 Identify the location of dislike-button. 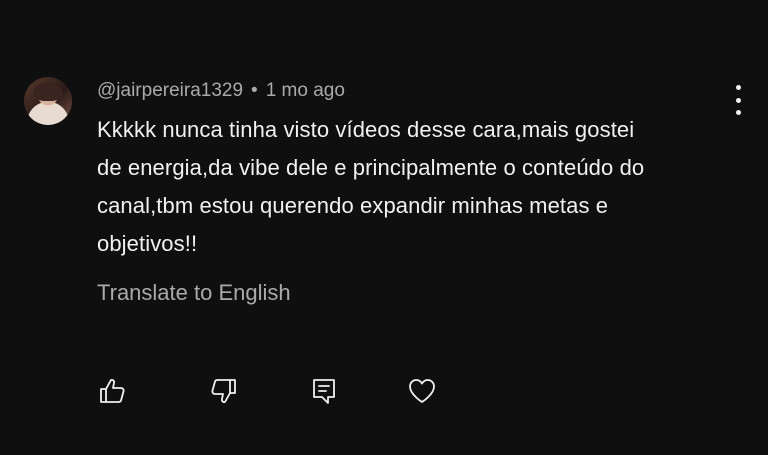
(224, 391).